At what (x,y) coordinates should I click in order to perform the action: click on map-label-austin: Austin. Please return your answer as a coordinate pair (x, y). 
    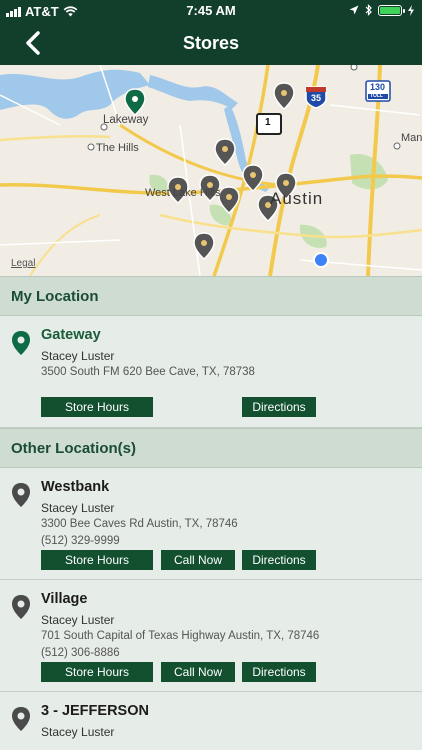
    Looking at the image, I should click on (297, 198).